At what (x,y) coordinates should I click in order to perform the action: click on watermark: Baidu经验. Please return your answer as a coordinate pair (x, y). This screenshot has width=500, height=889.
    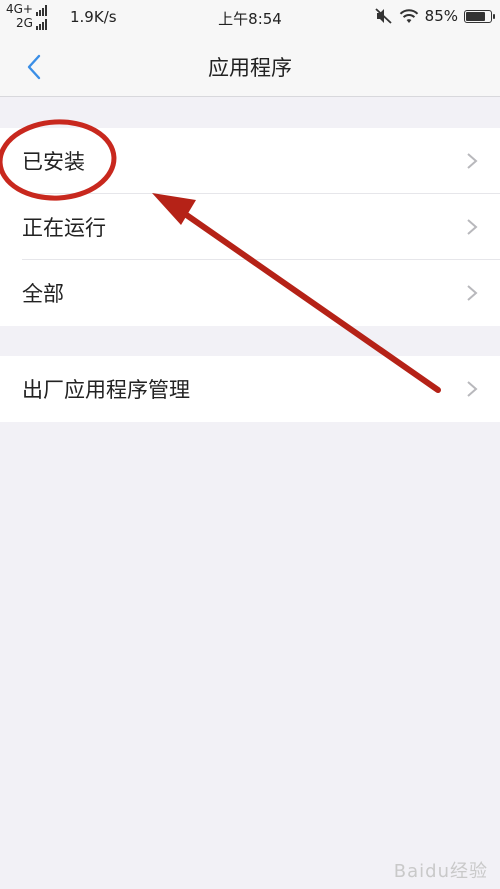
    Looking at the image, I should click on (440, 871).